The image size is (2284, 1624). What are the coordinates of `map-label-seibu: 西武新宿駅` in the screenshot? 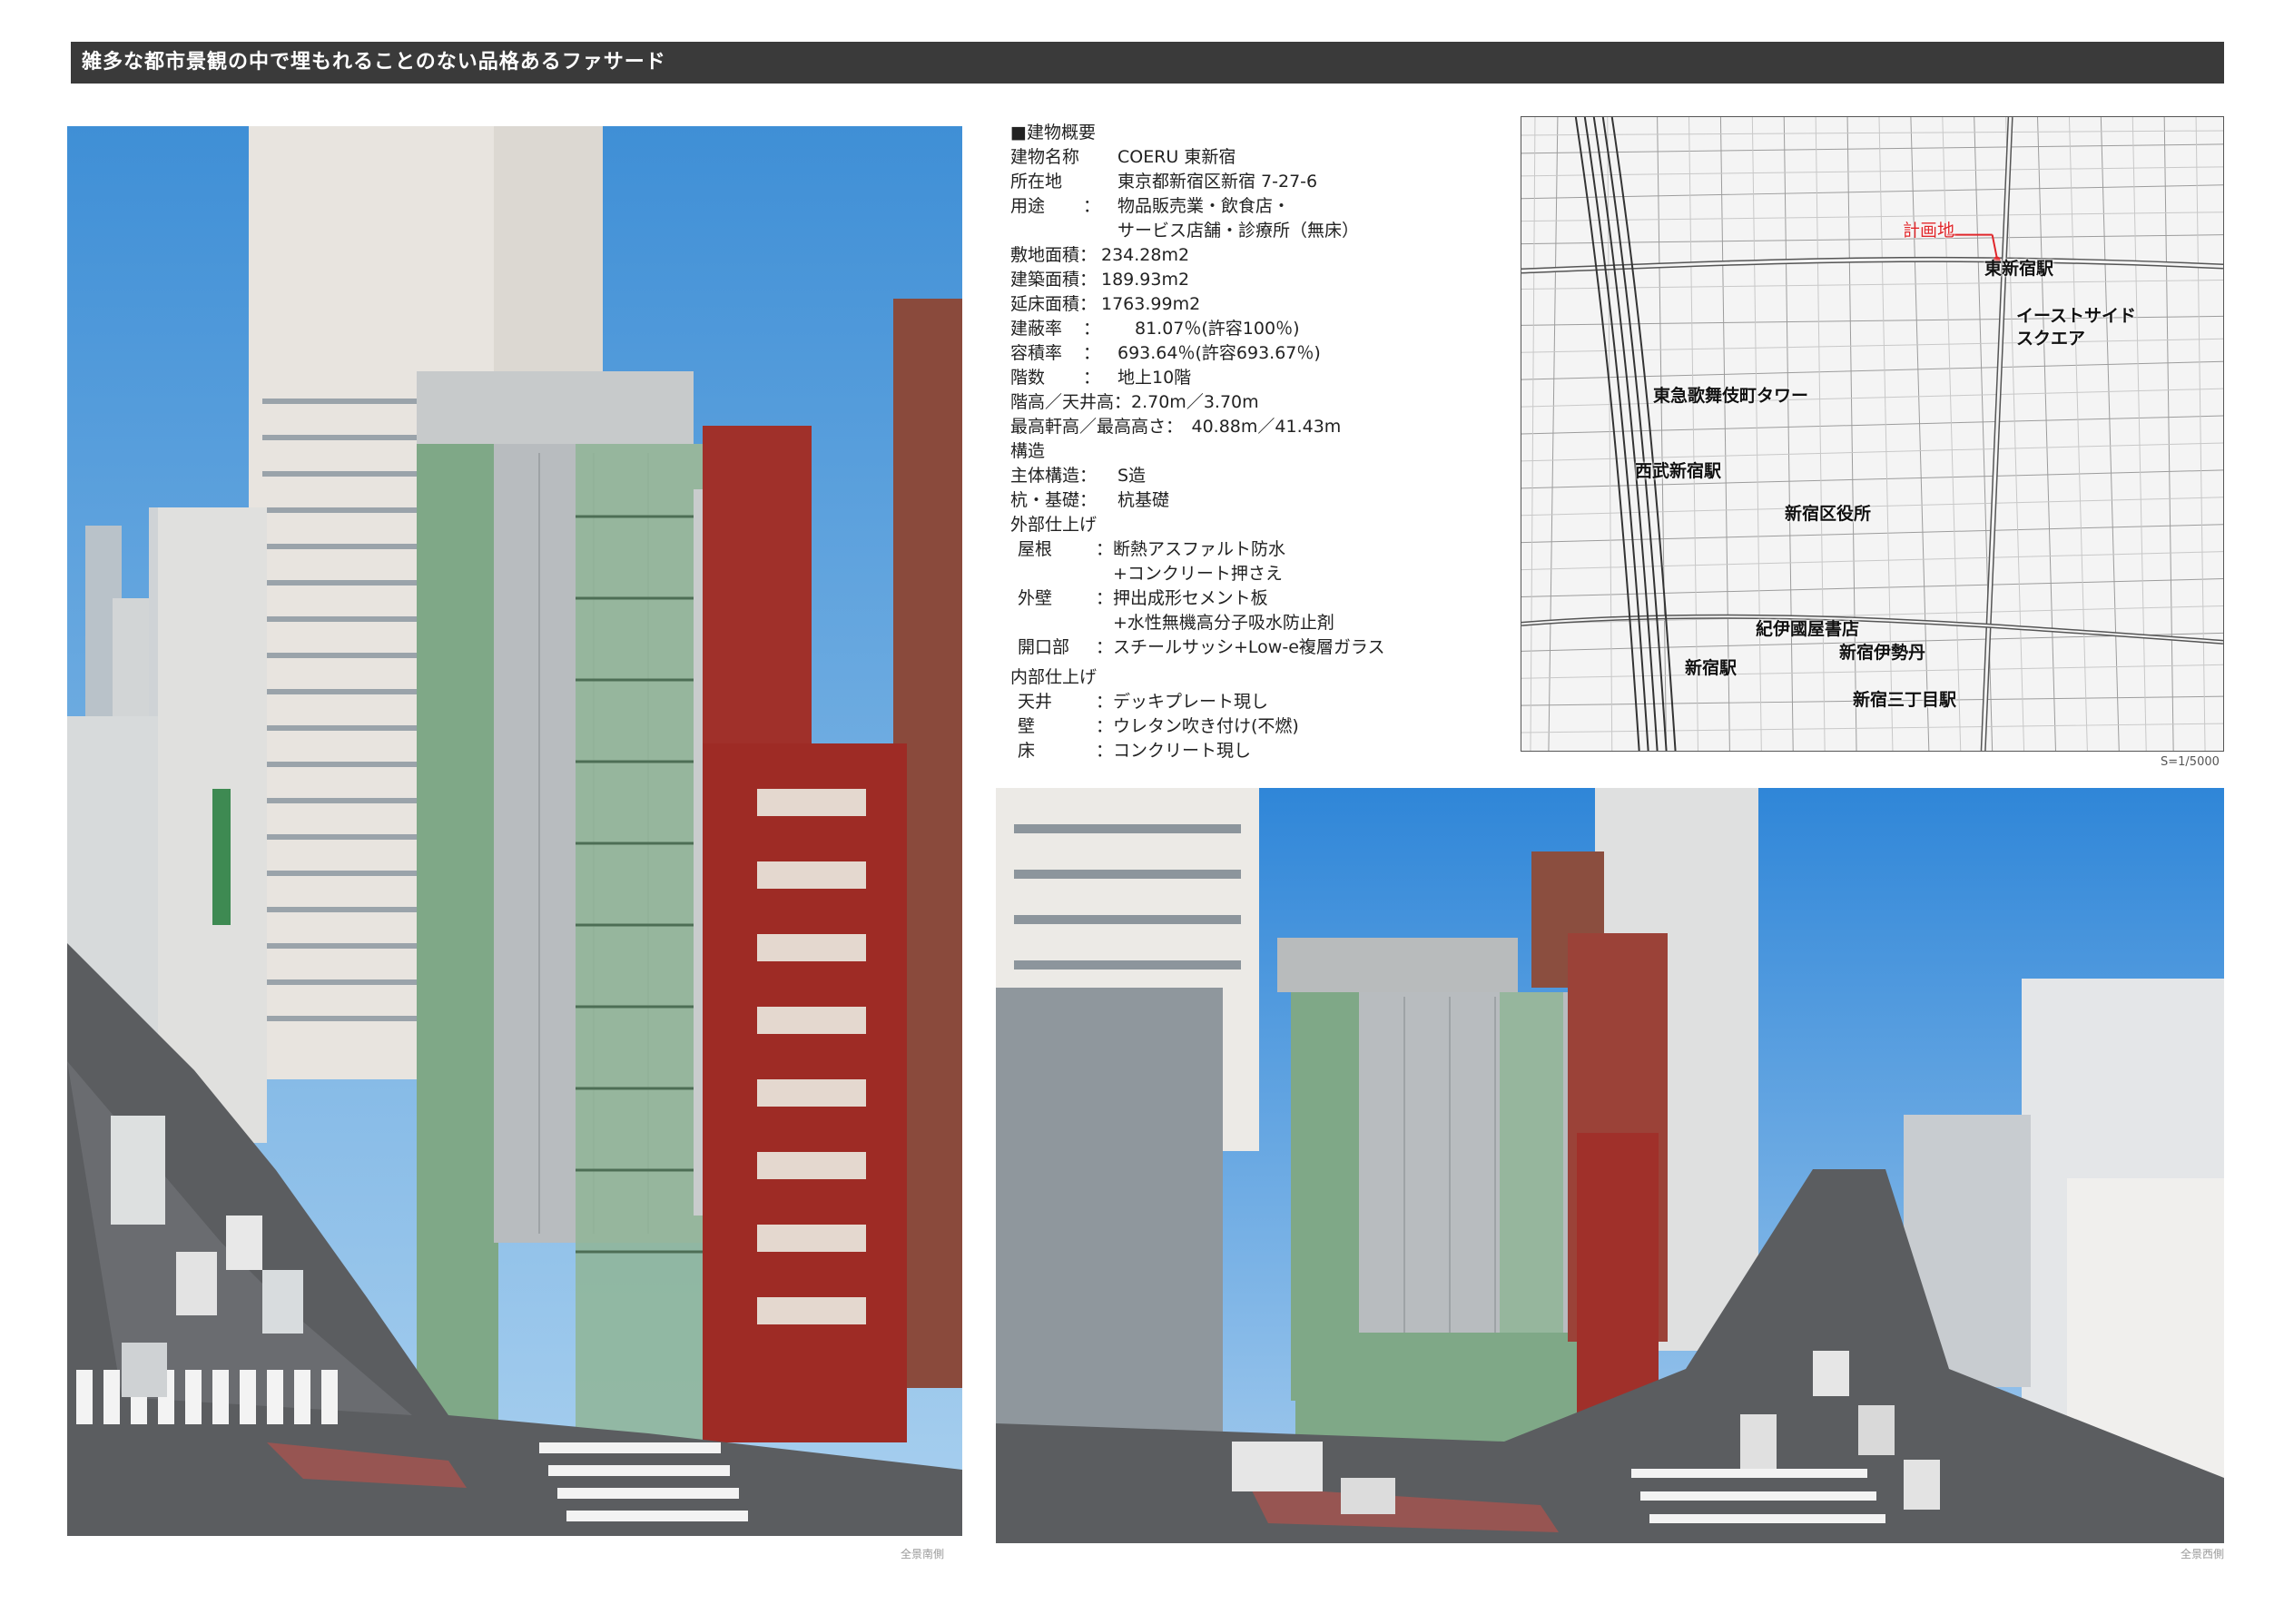 It's located at (1678, 471).